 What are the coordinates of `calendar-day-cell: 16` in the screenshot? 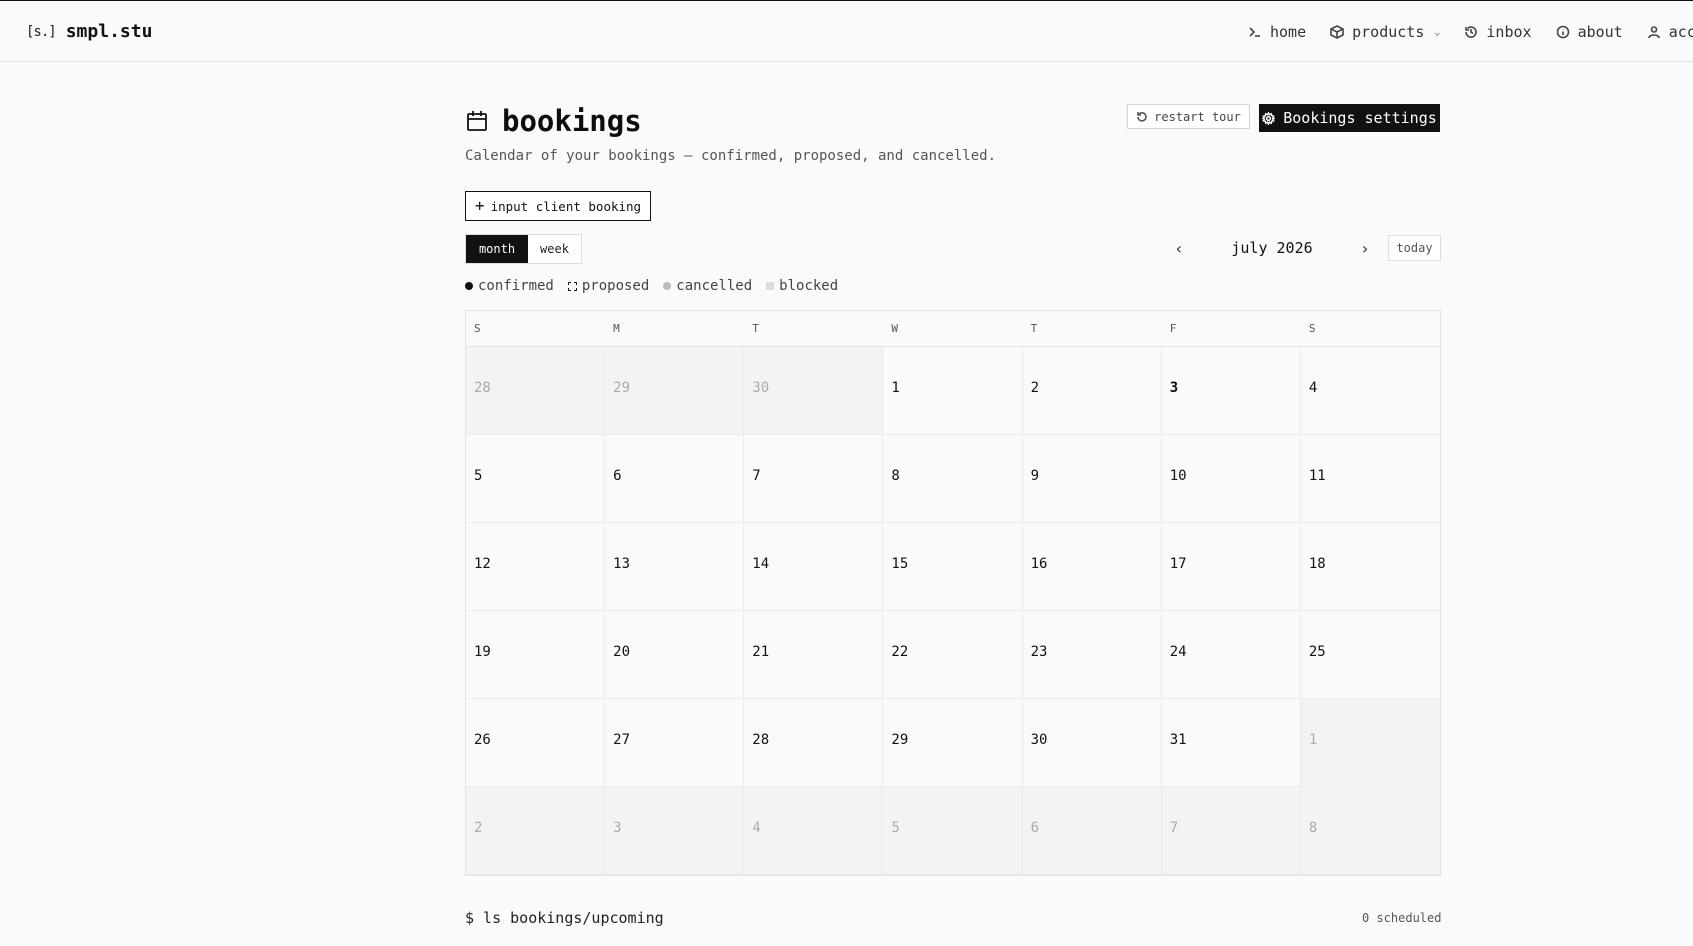 It's located at (1092, 567).